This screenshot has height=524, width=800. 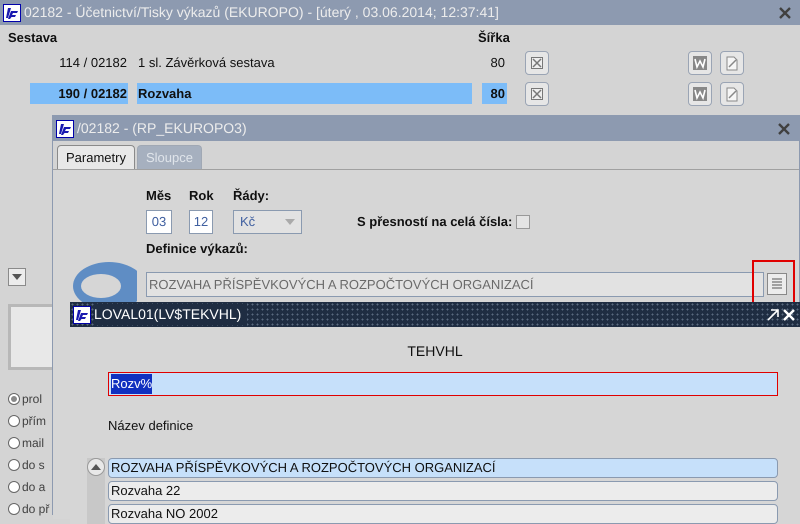 What do you see at coordinates (32, 399) in the screenshot?
I see `radio-label: prol` at bounding box center [32, 399].